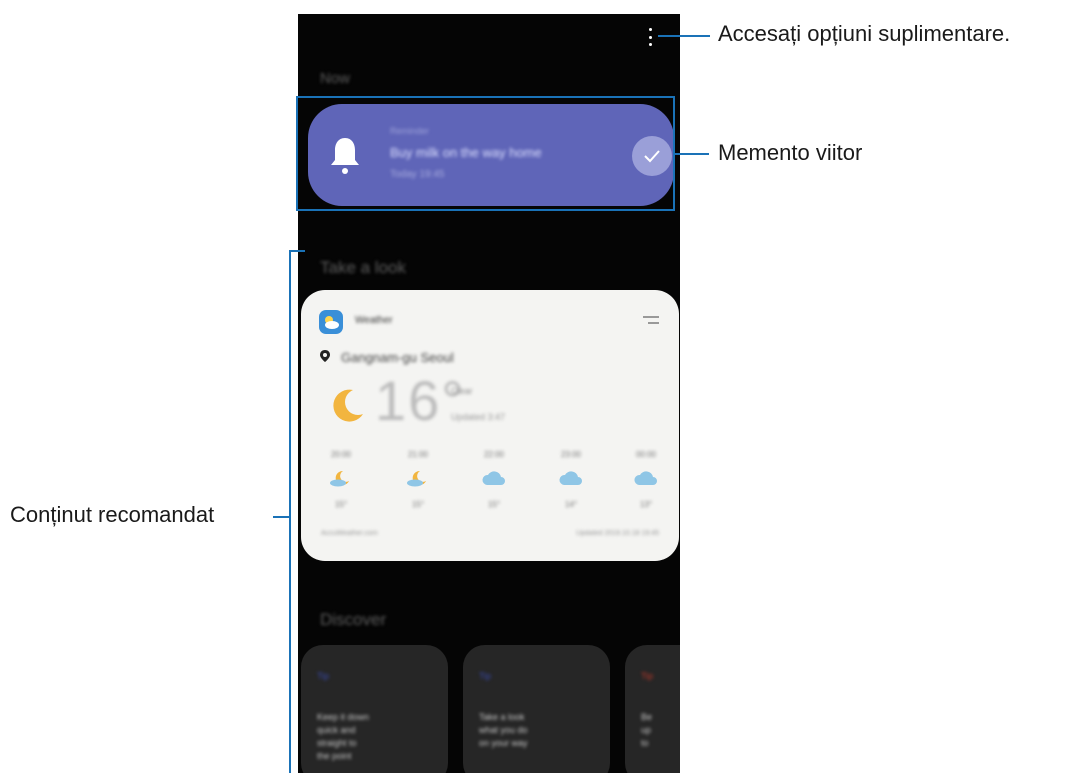 This screenshot has width=1075, height=773. I want to click on callout-upcoming-reminder: Memento viitor, so click(790, 152).